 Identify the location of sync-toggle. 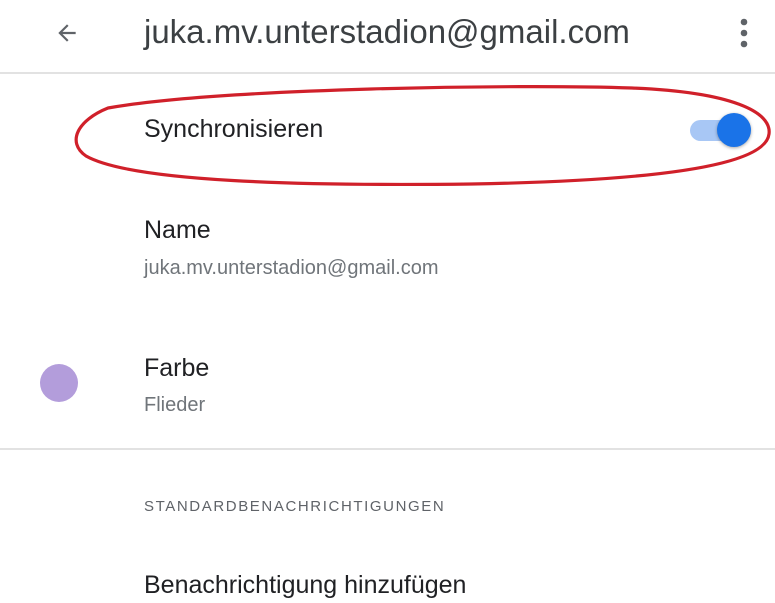
(720, 130).